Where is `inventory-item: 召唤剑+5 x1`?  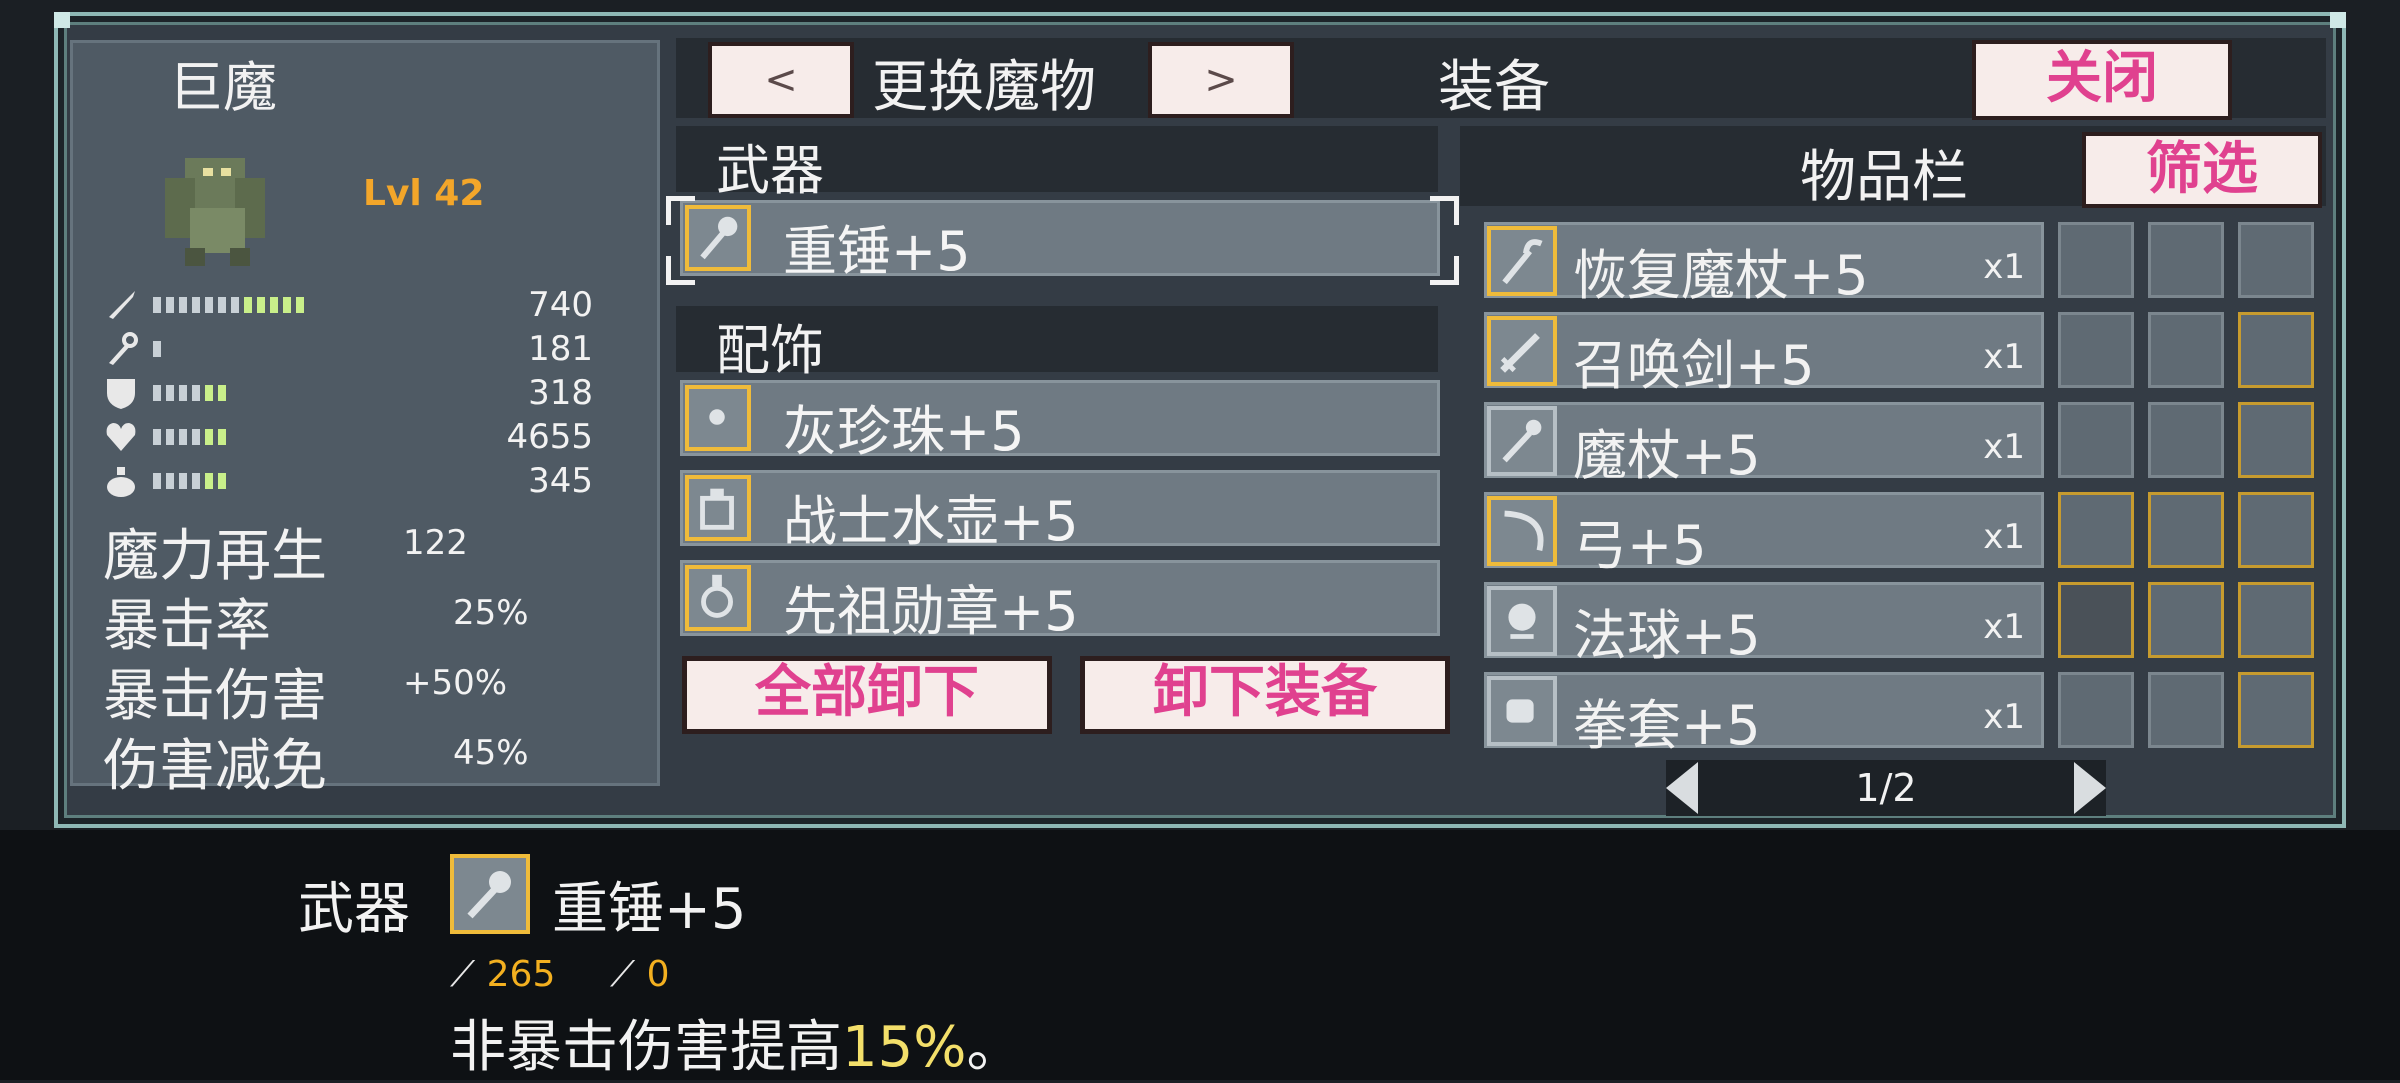
inventory-item: 召唤剑+5 x1 is located at coordinates (1764, 354).